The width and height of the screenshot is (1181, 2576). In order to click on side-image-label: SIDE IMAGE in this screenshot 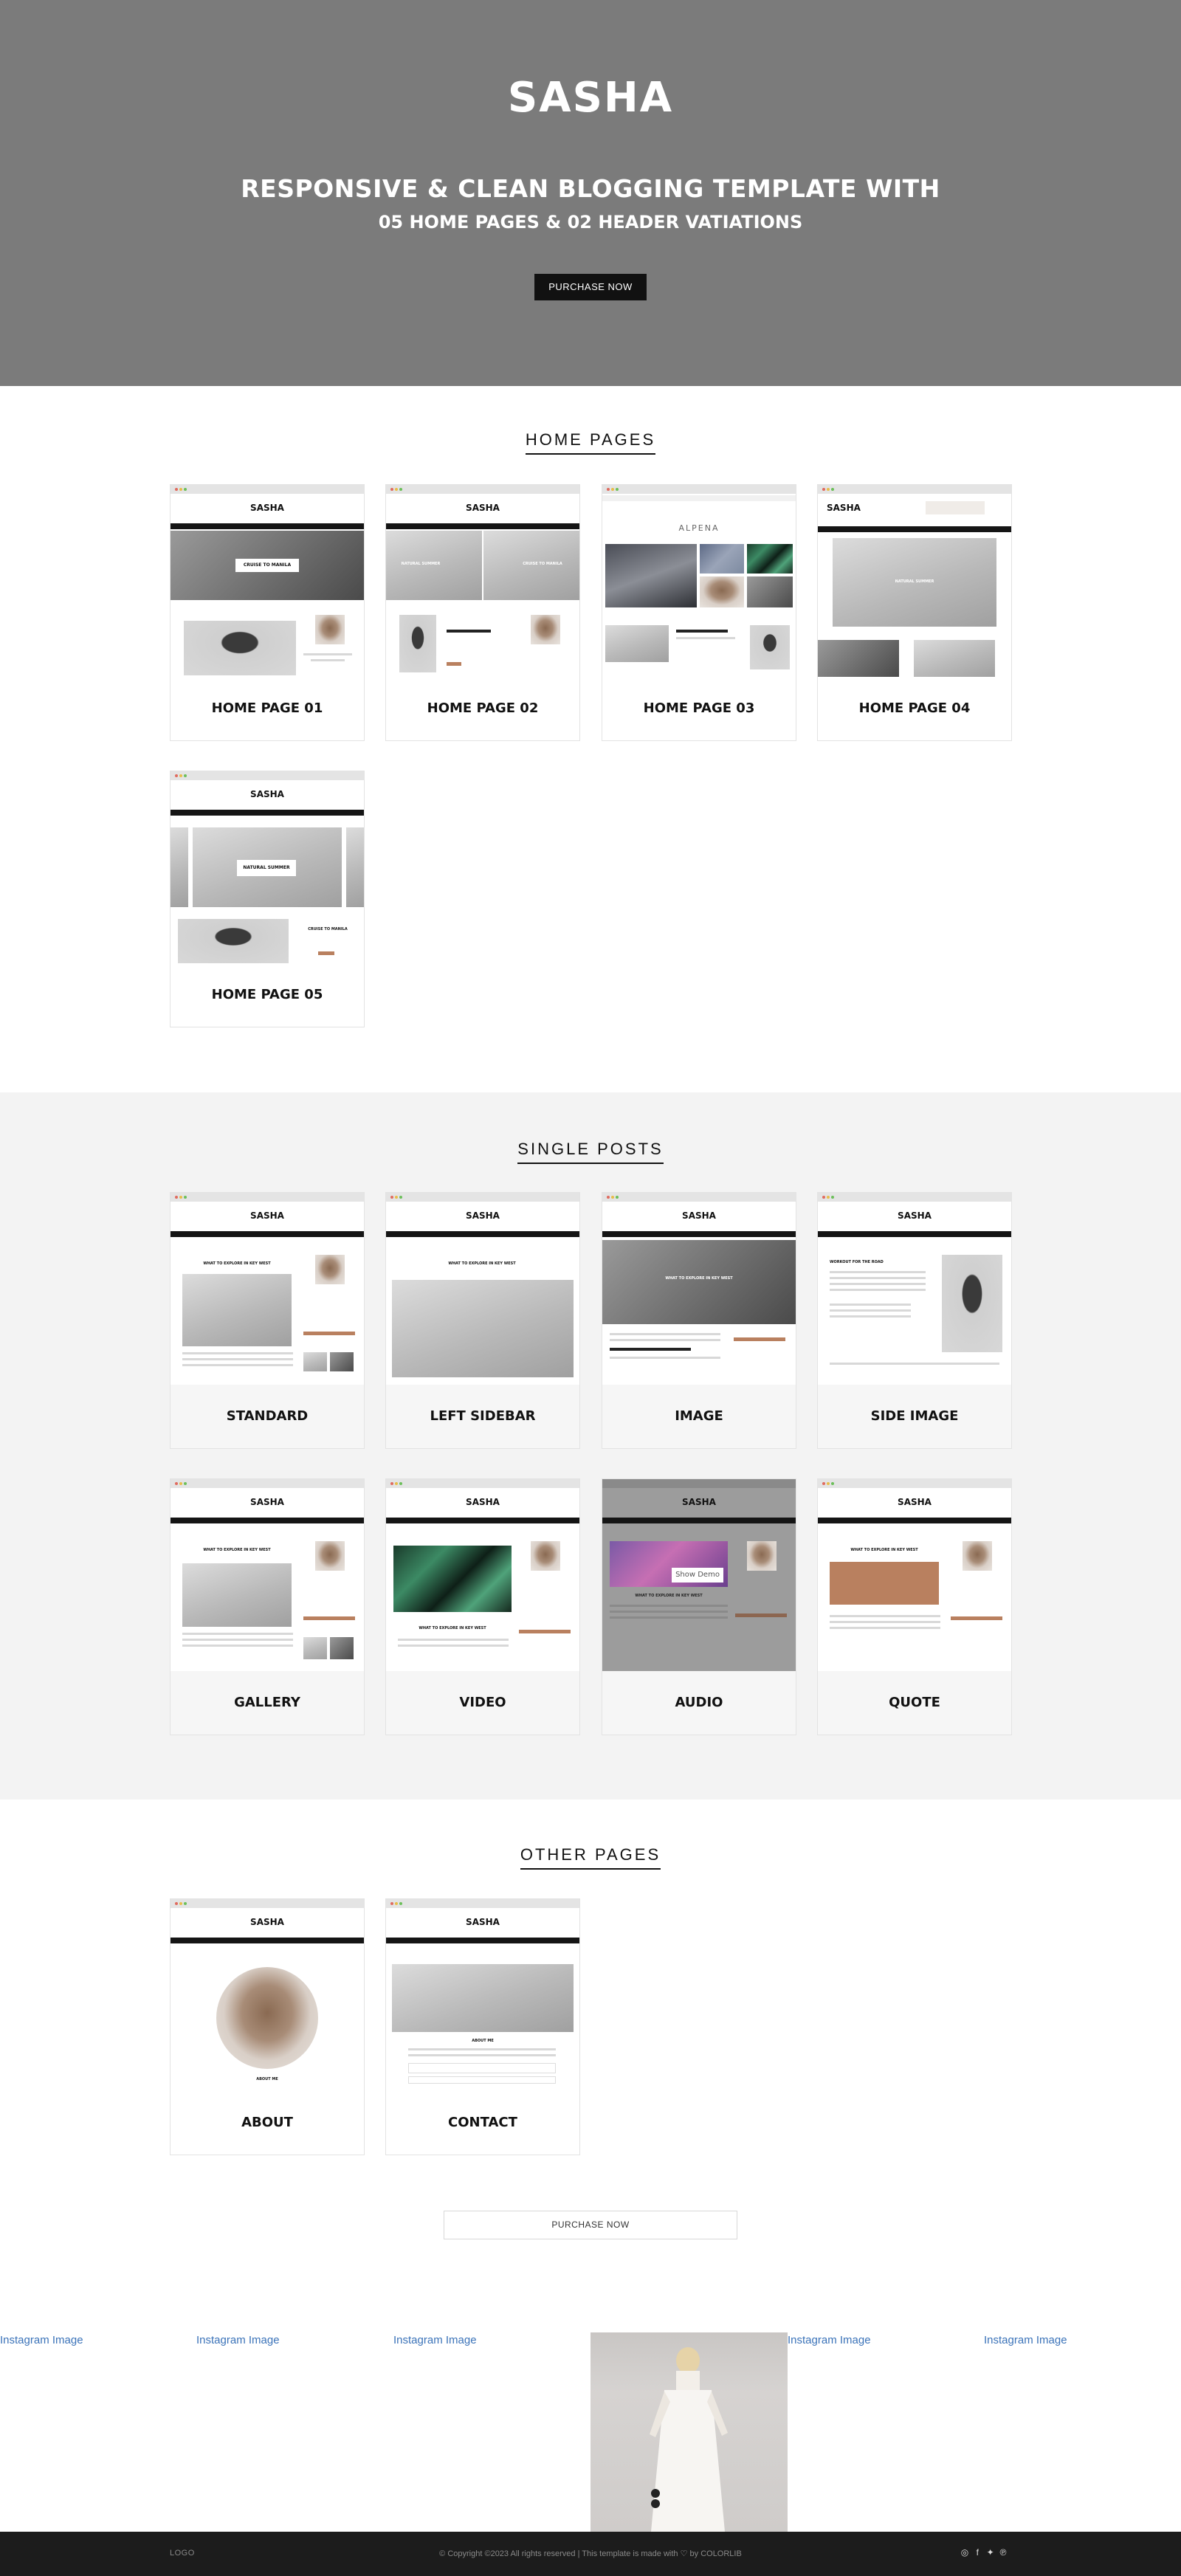, I will do `click(914, 1417)`.